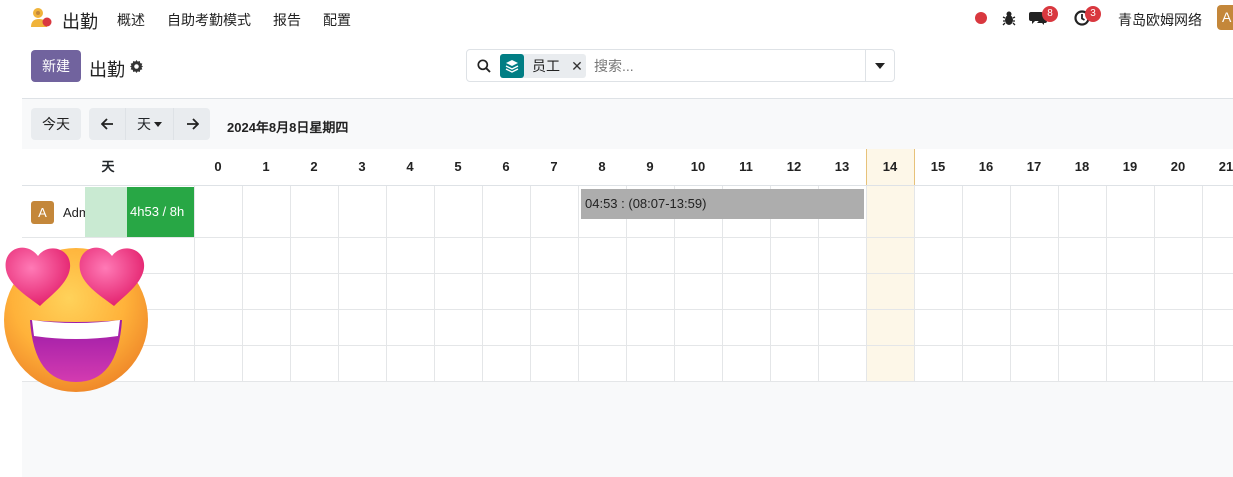  I want to click on new-button: 新建, so click(56, 66).